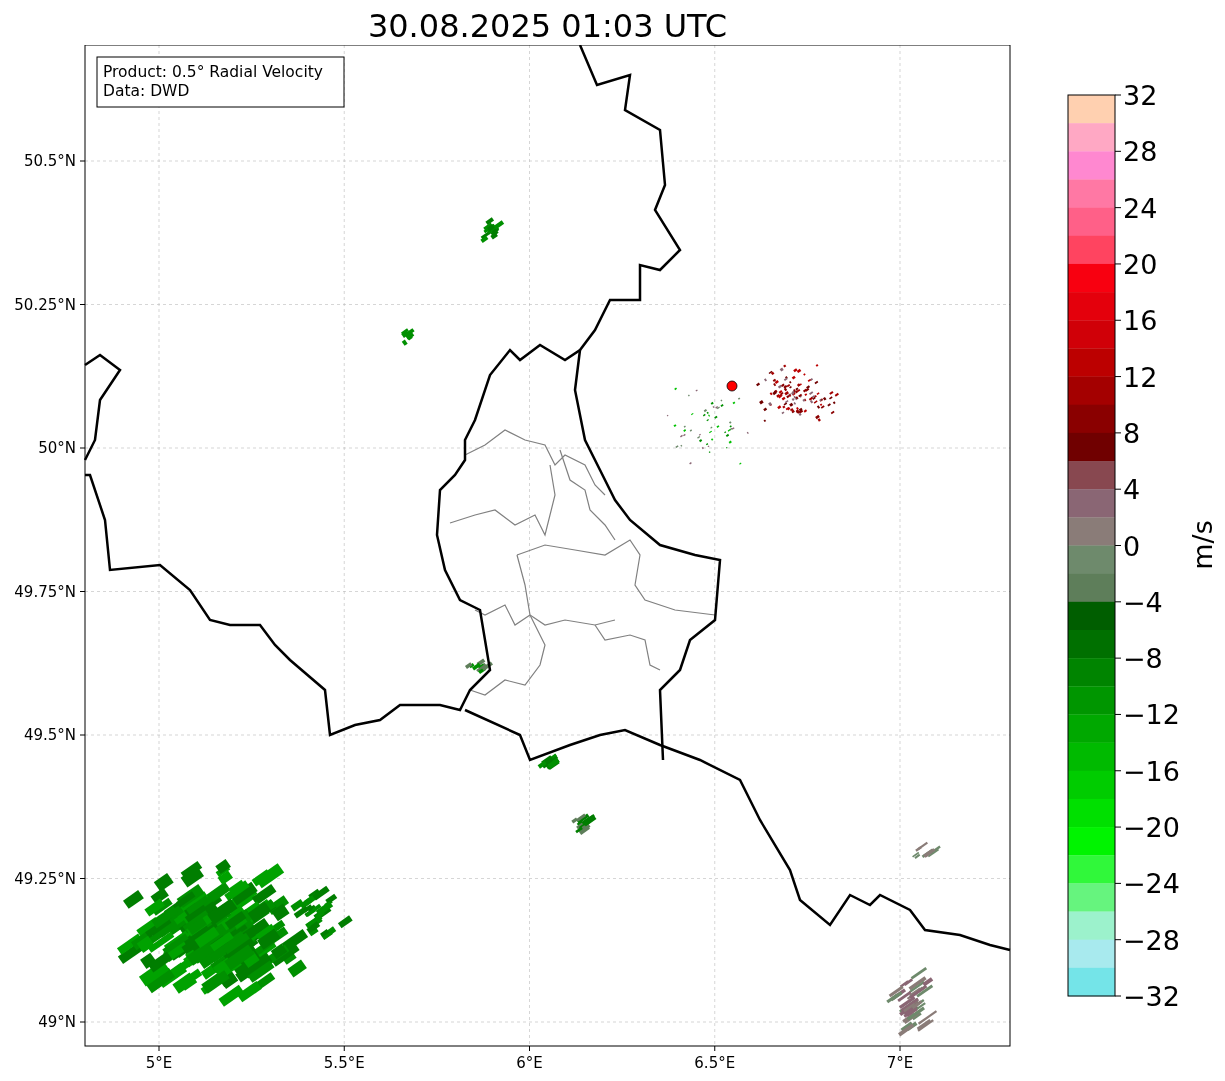 The width and height of the screenshot is (1225, 1081). What do you see at coordinates (1151, 771) in the screenshot?
I see `colorbar-tick-label: −16` at bounding box center [1151, 771].